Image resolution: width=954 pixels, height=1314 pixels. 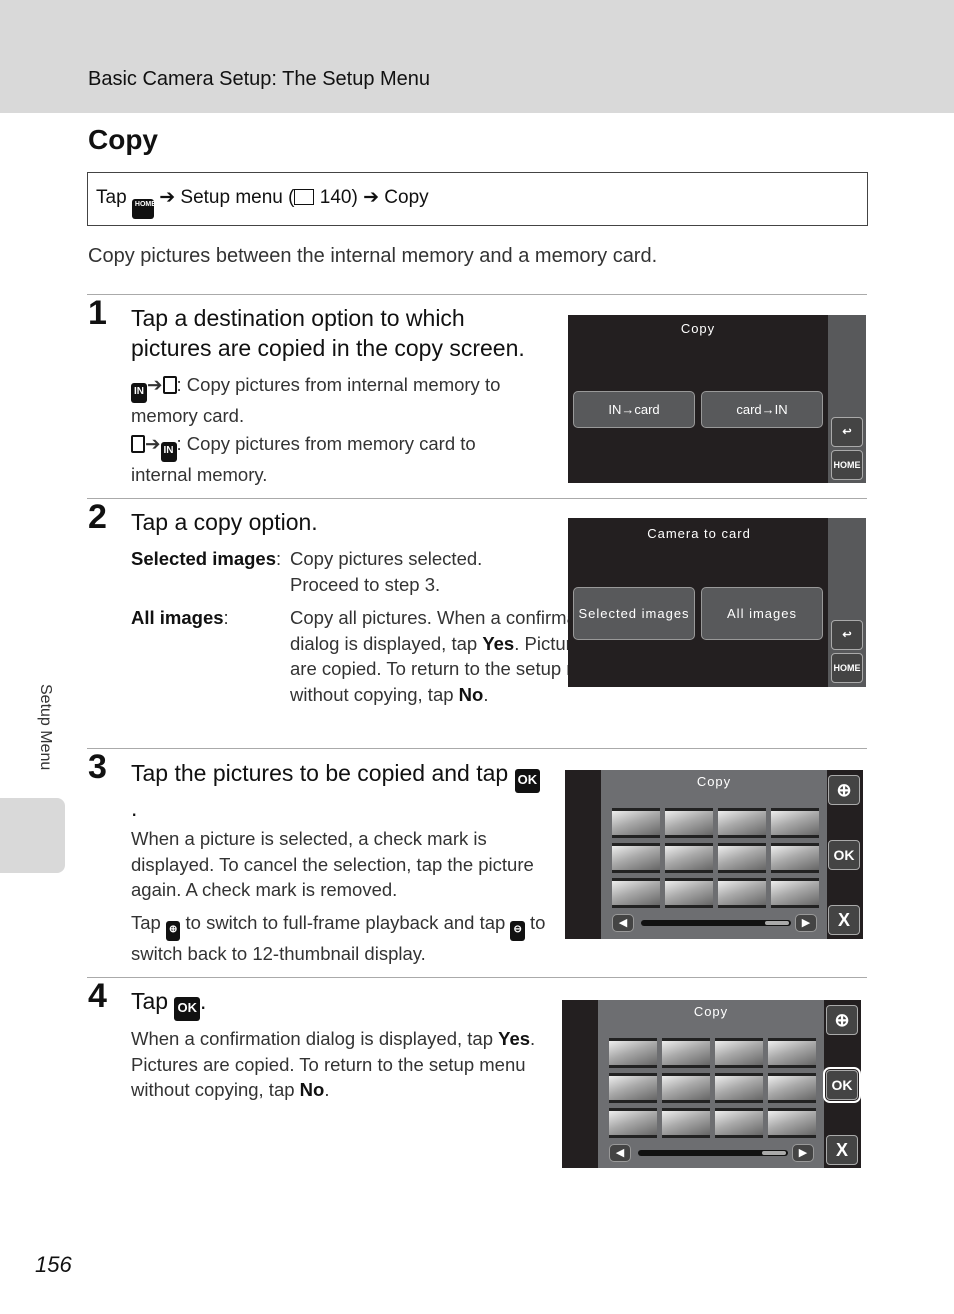 I want to click on step-heading: Tap OK., so click(x=336, y=1003).